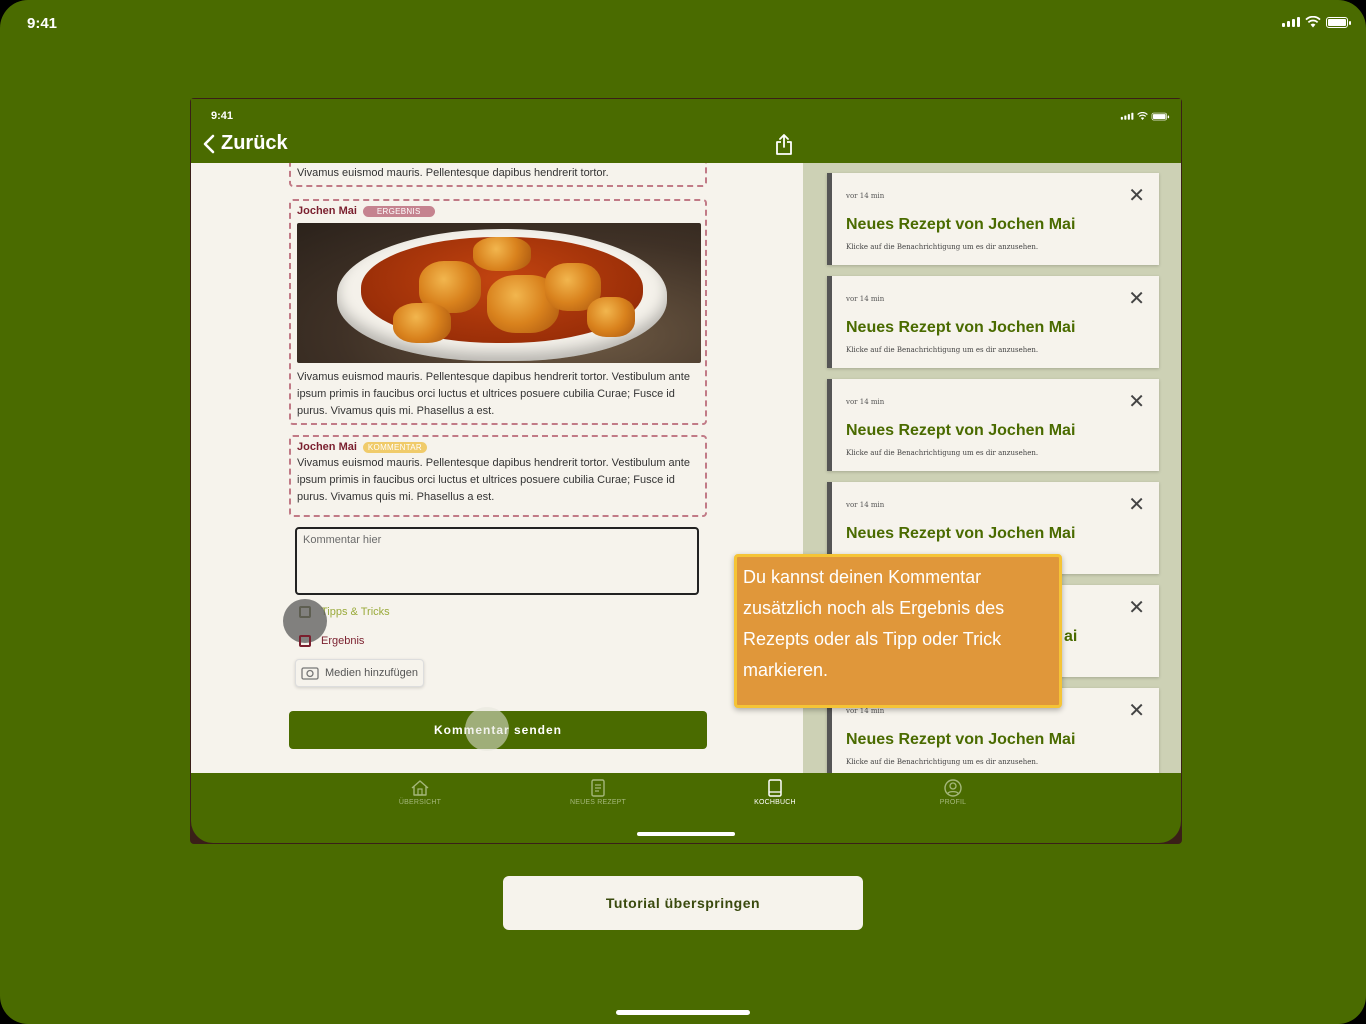  What do you see at coordinates (209, 143) in the screenshot?
I see `chevron-left-icon` at bounding box center [209, 143].